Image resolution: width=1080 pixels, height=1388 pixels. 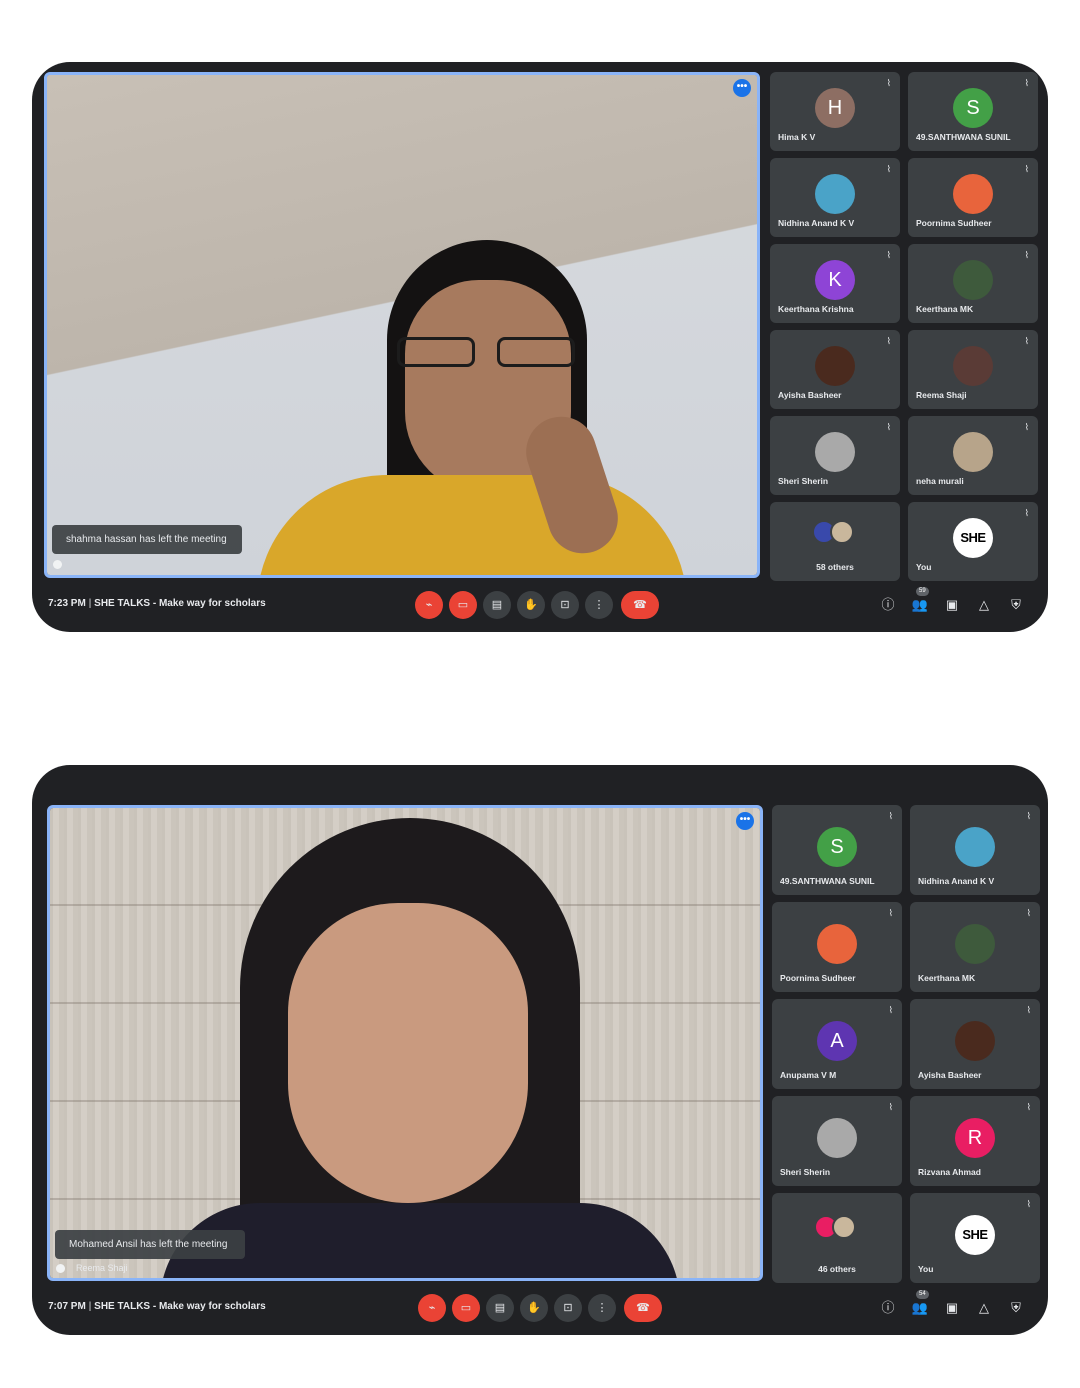 What do you see at coordinates (920, 1304) in the screenshot?
I see `people-icon: 54 👥` at bounding box center [920, 1304].